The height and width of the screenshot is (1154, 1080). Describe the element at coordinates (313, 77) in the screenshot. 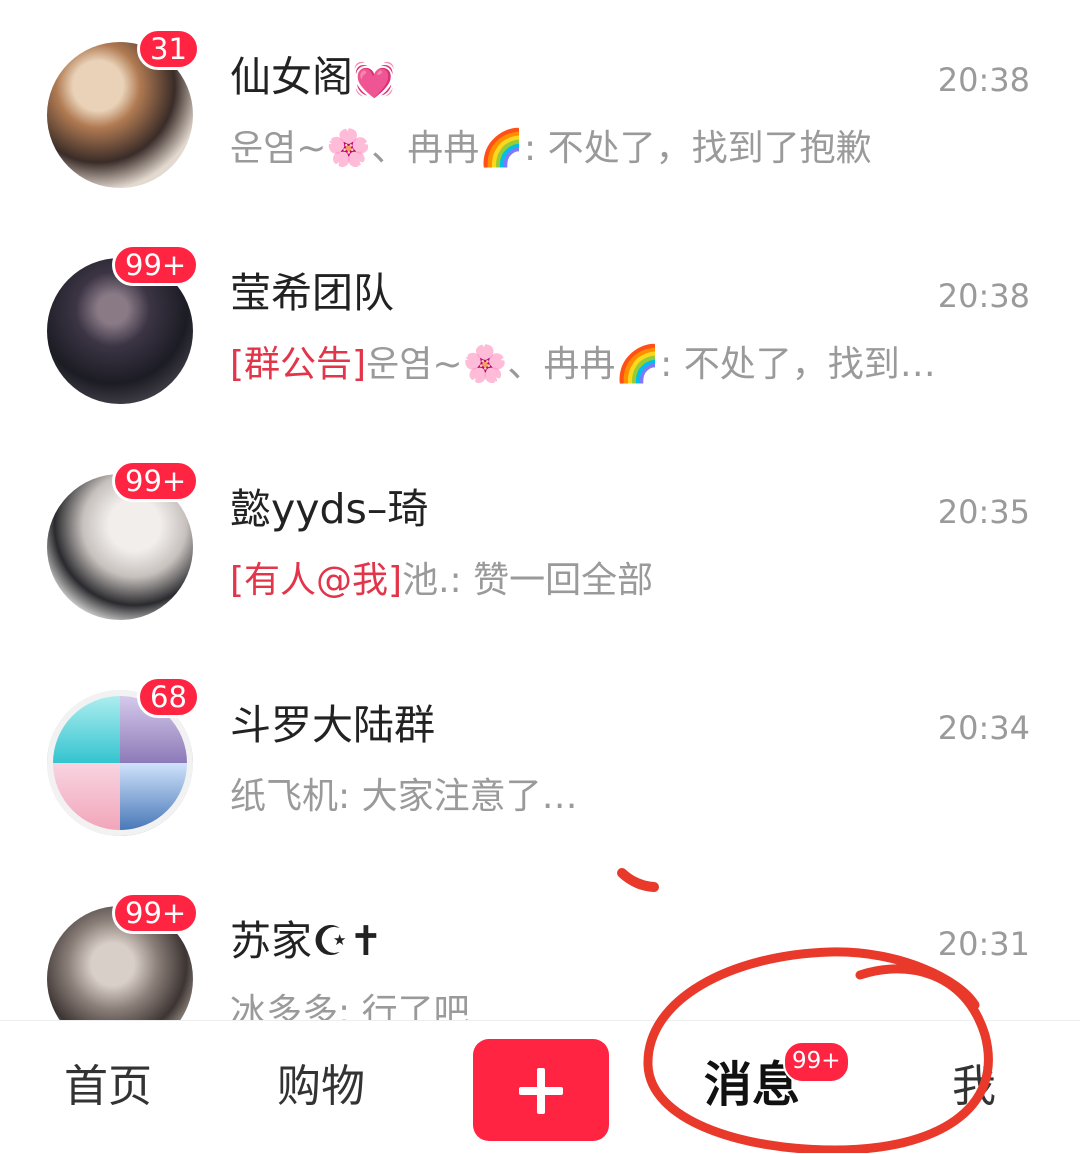

I see `chat-title: 仙女阁💓` at that location.